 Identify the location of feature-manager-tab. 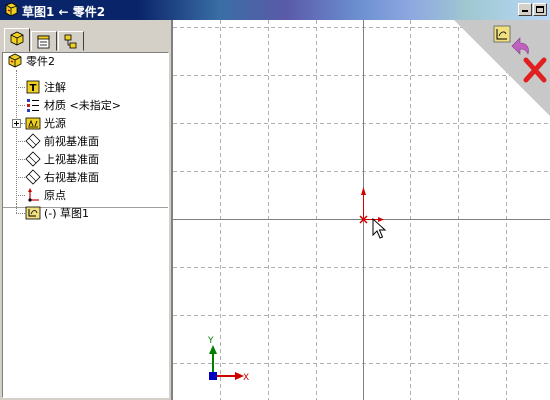
(17, 40).